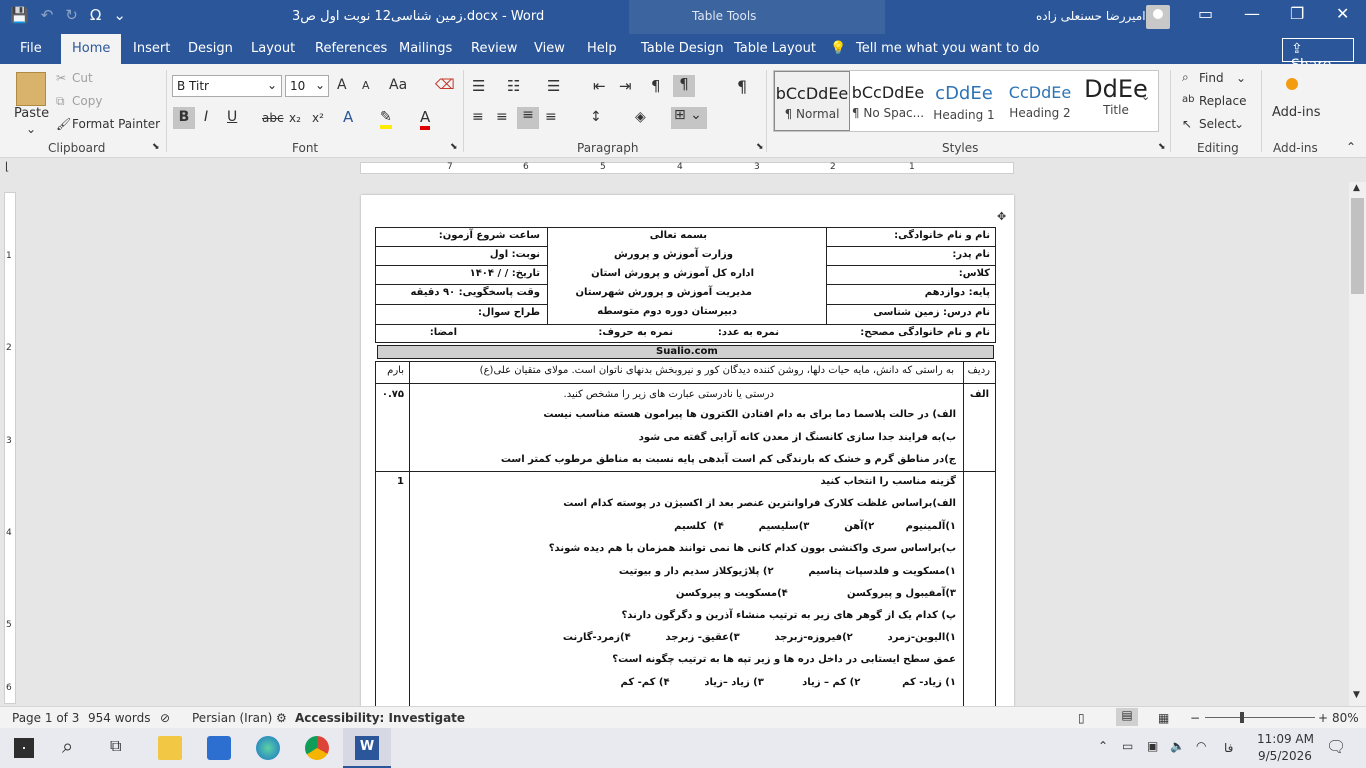  Describe the element at coordinates (454, 147) in the screenshot. I see `font-launcher-icon: ⬊` at that location.